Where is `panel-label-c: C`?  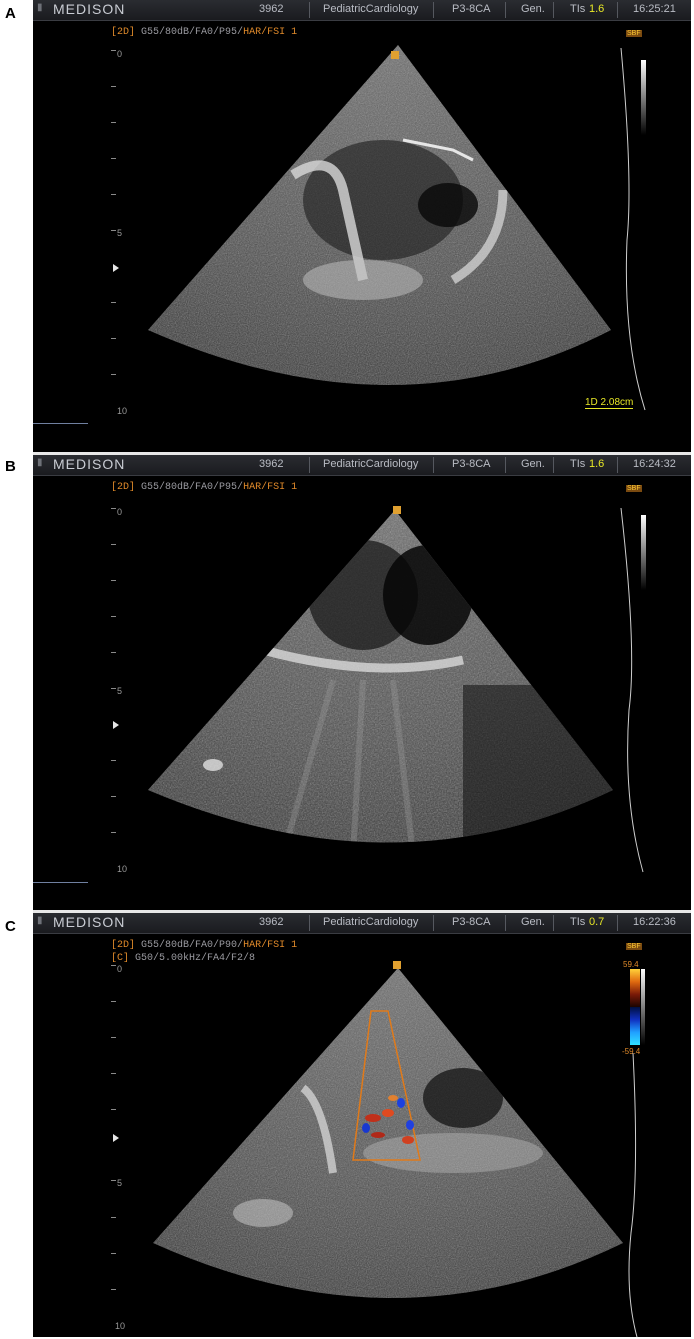
panel-label-c: C is located at coordinates (10, 926).